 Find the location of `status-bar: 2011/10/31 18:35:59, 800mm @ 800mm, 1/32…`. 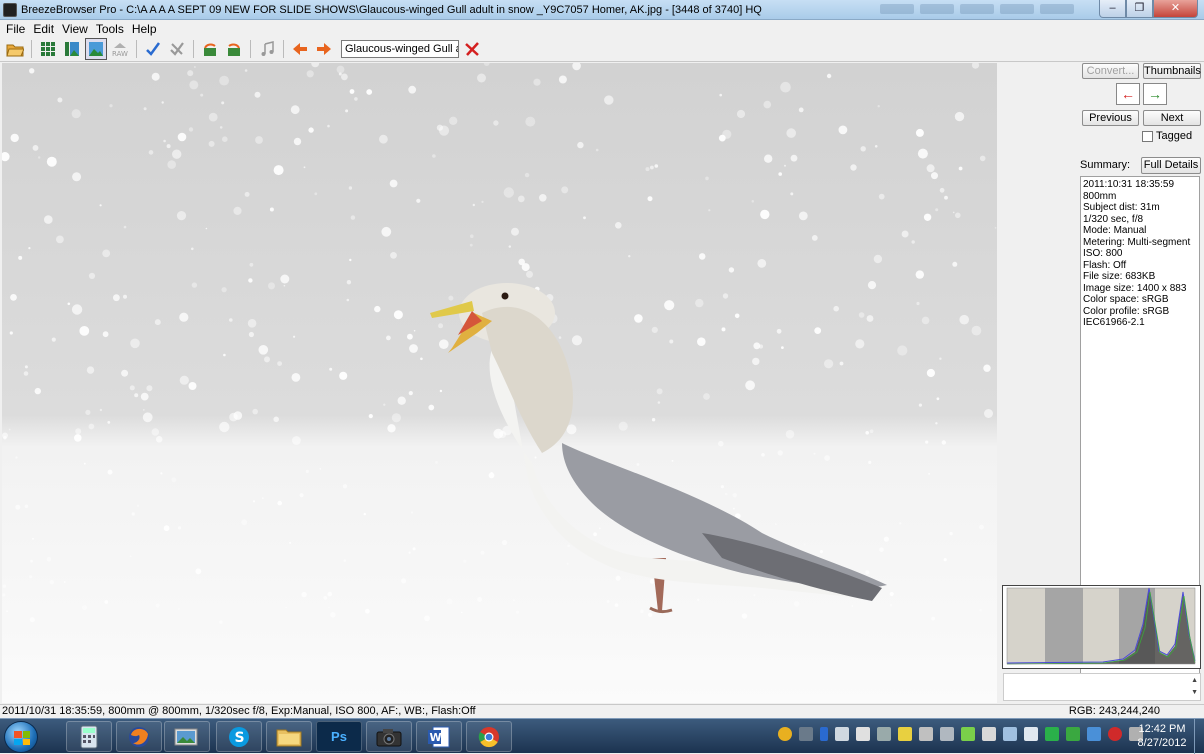

status-bar: 2011/10/31 18:35:59, 800mm @ 800mm, 1/32… is located at coordinates (602, 711).